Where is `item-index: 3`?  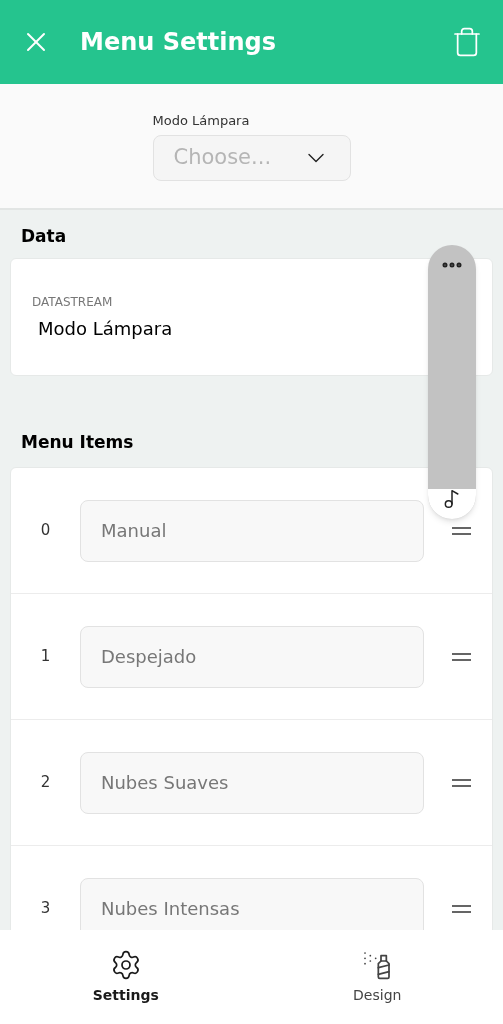
item-index: 3 is located at coordinates (45, 909).